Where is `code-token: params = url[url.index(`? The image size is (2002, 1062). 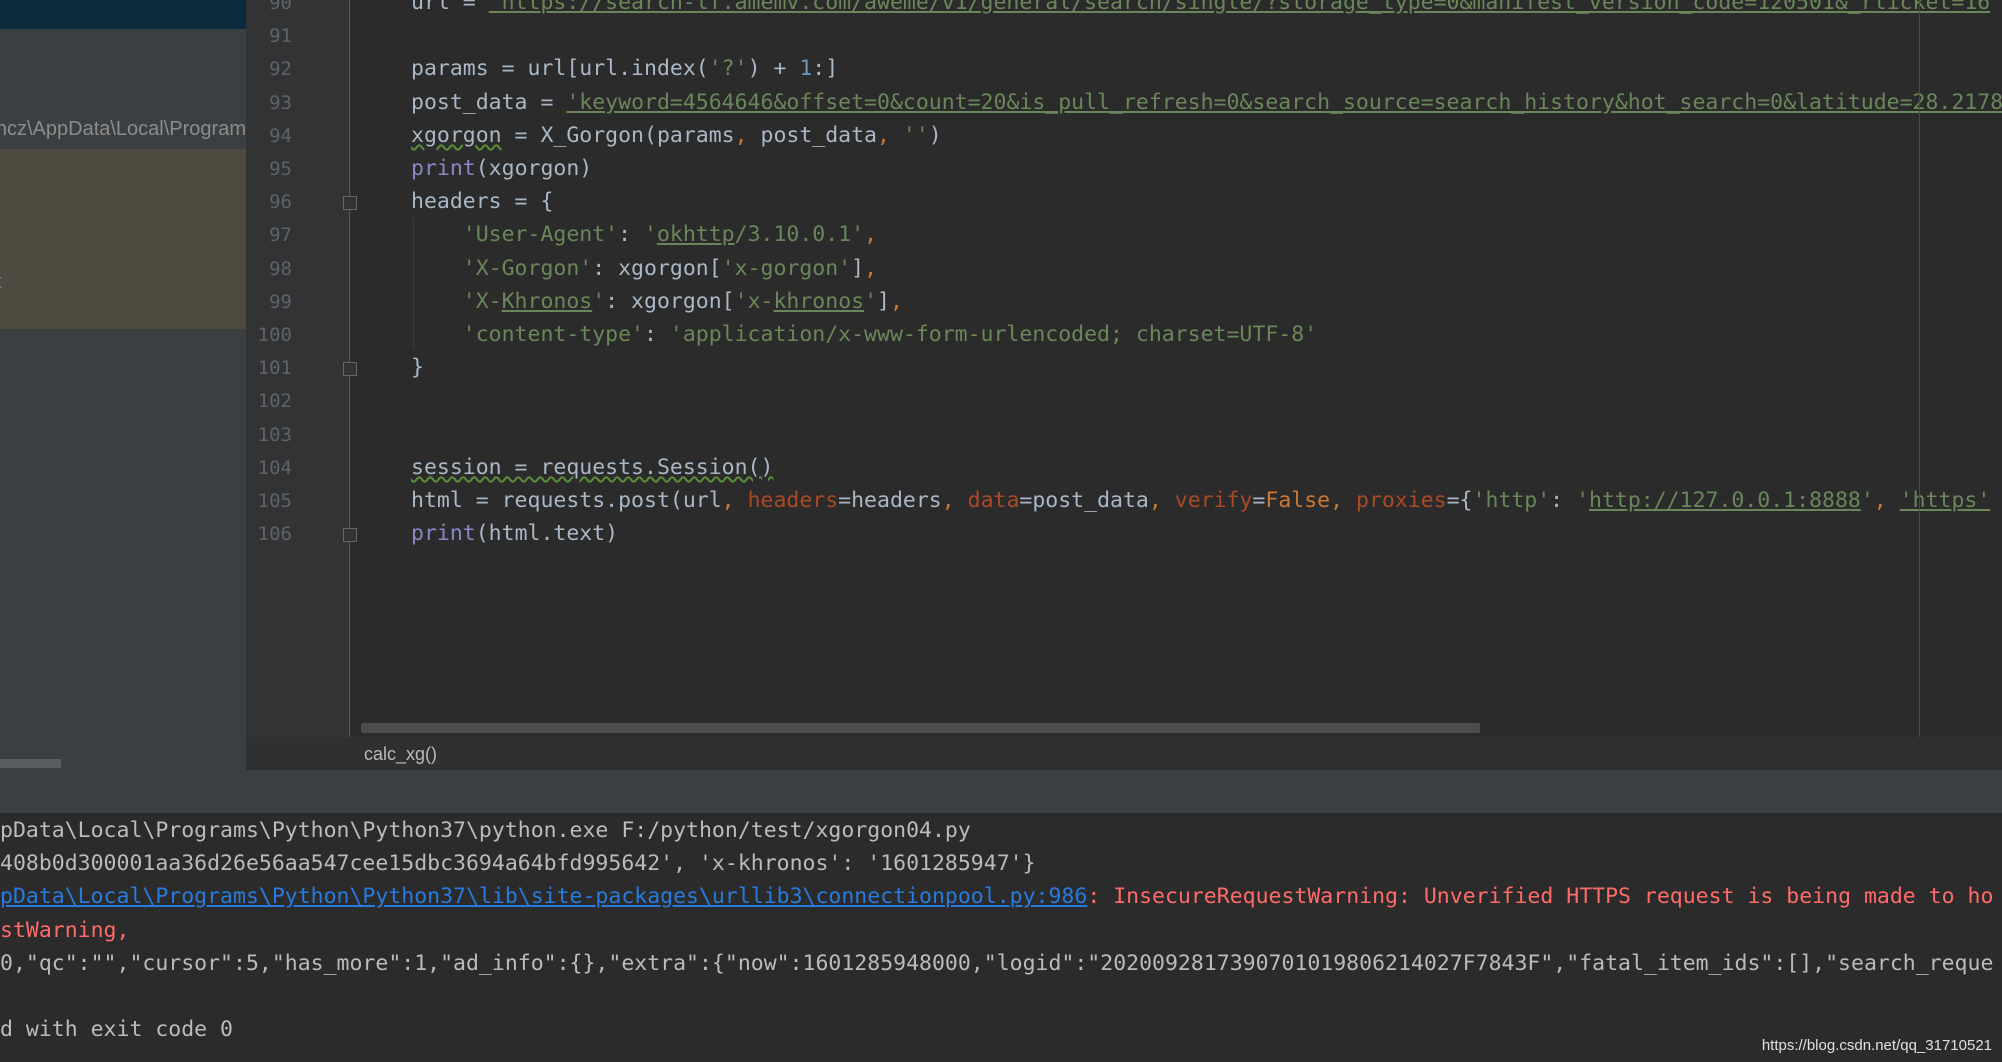
code-token: params = url[url.index( is located at coordinates (560, 69).